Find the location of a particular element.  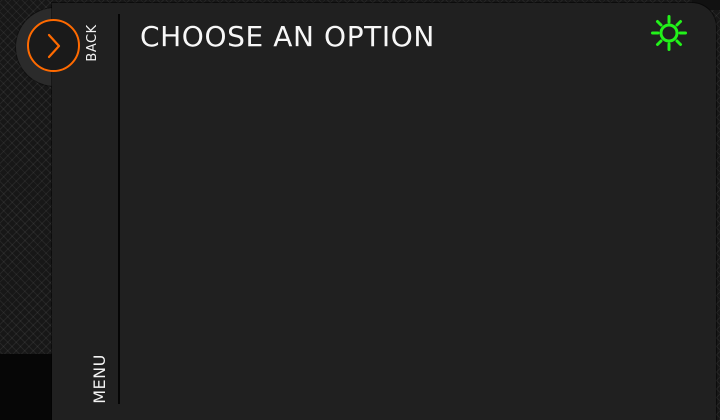

sidebar-divider is located at coordinates (119, 209).